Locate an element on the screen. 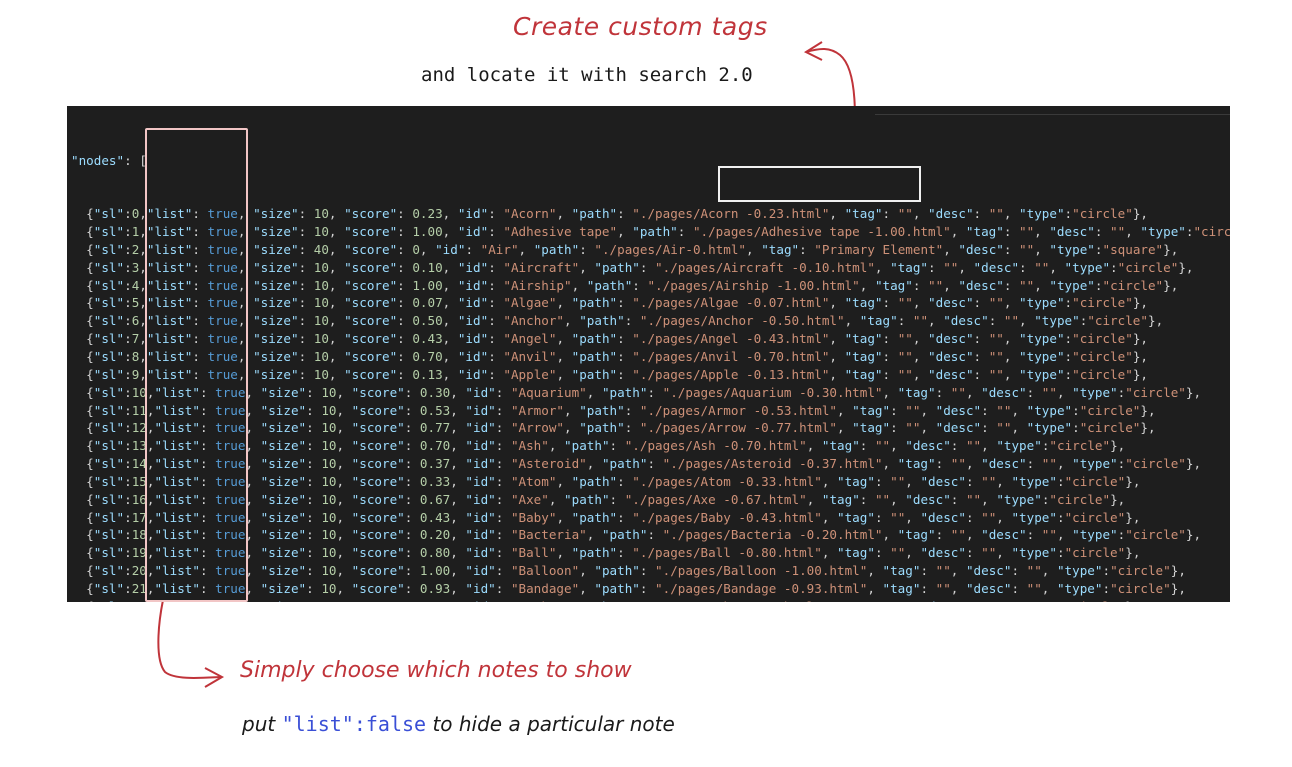 This screenshot has height=767, width=1292. value-path: "./pages/Angel -0.43.html" is located at coordinates (731, 339).